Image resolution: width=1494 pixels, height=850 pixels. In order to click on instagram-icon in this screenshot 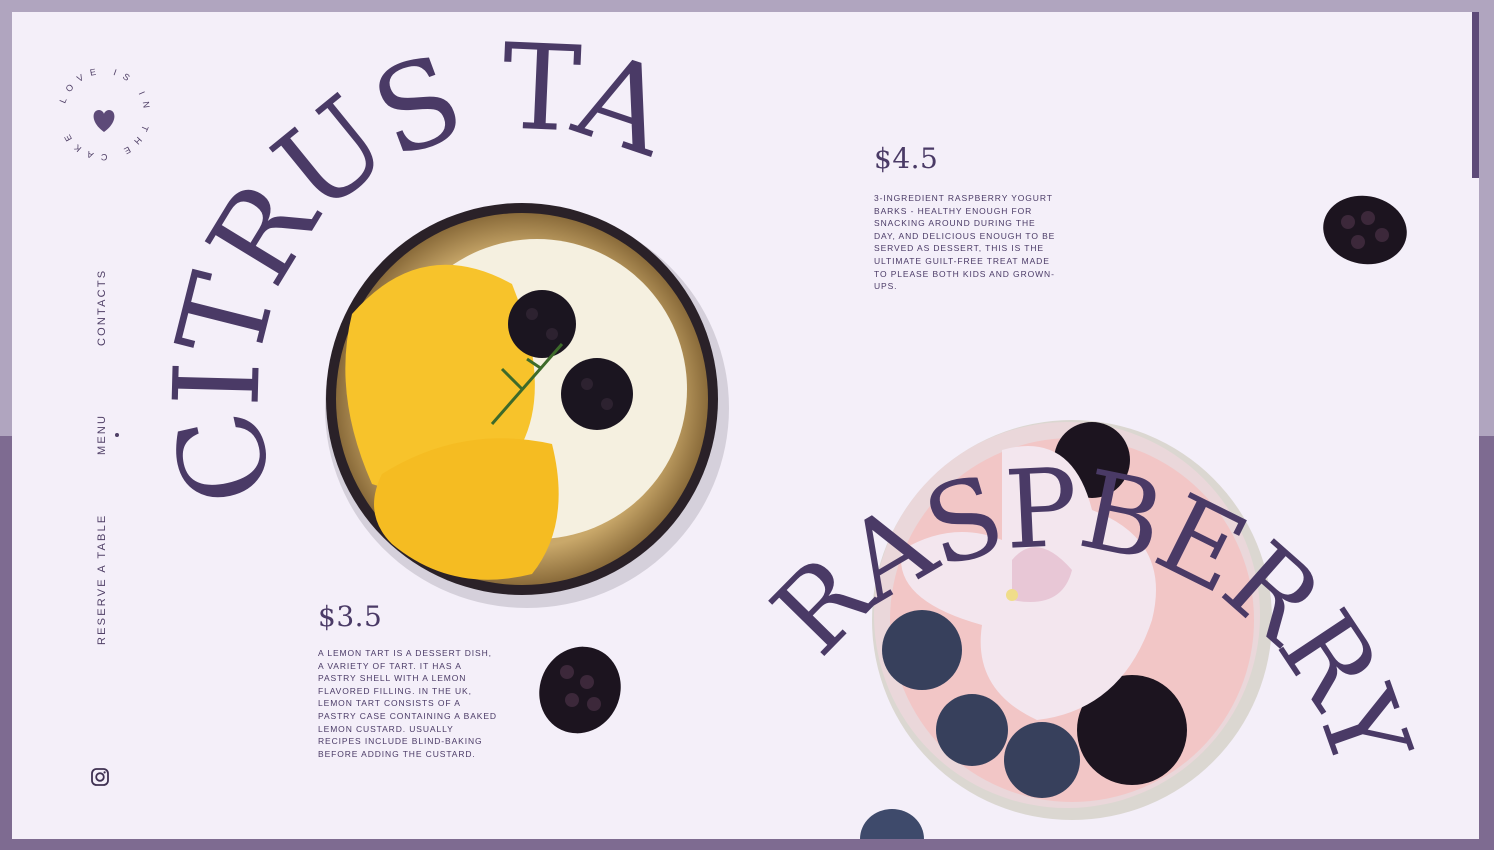, I will do `click(100, 777)`.